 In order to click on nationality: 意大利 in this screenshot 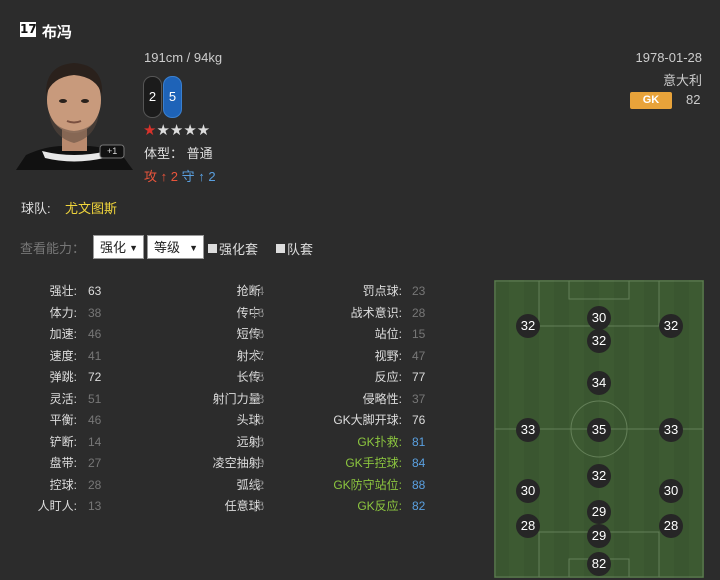, I will do `click(682, 80)`.